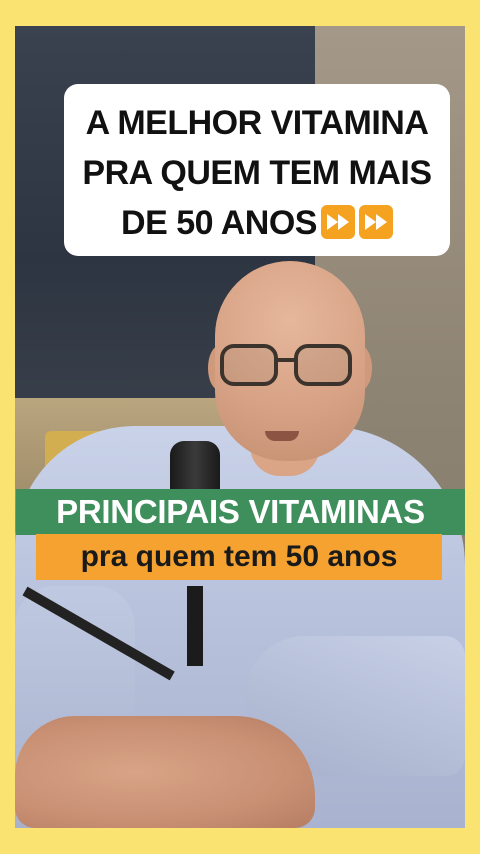 This screenshot has height=854, width=480. Describe the element at coordinates (323, 365) in the screenshot. I see `glasses-lens-right` at that location.